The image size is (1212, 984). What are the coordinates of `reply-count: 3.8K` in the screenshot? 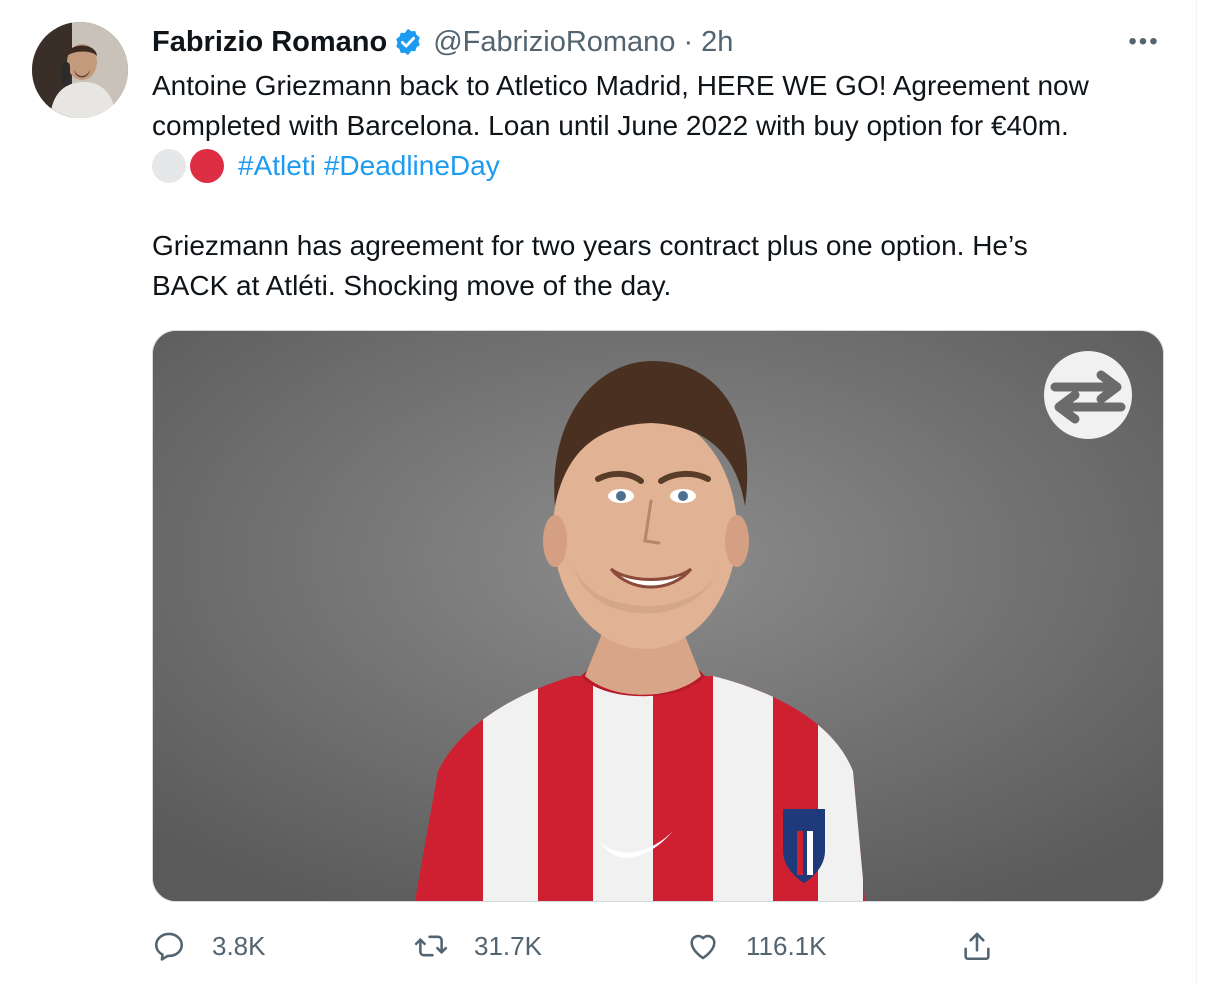 It's located at (239, 945).